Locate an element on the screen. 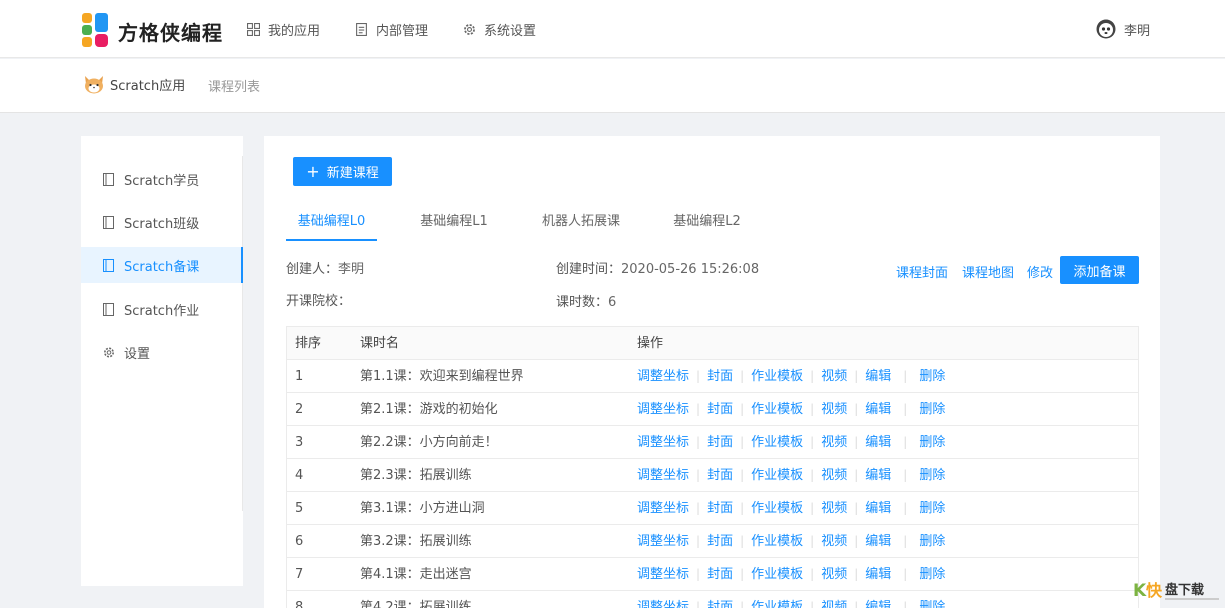 The width and height of the screenshot is (1225, 608). table-row: 5 第3.1课：小方进山洞 调整坐标 | 封面 | 作业模板 | 视频 | 编辑 | 删除 is located at coordinates (712, 508).